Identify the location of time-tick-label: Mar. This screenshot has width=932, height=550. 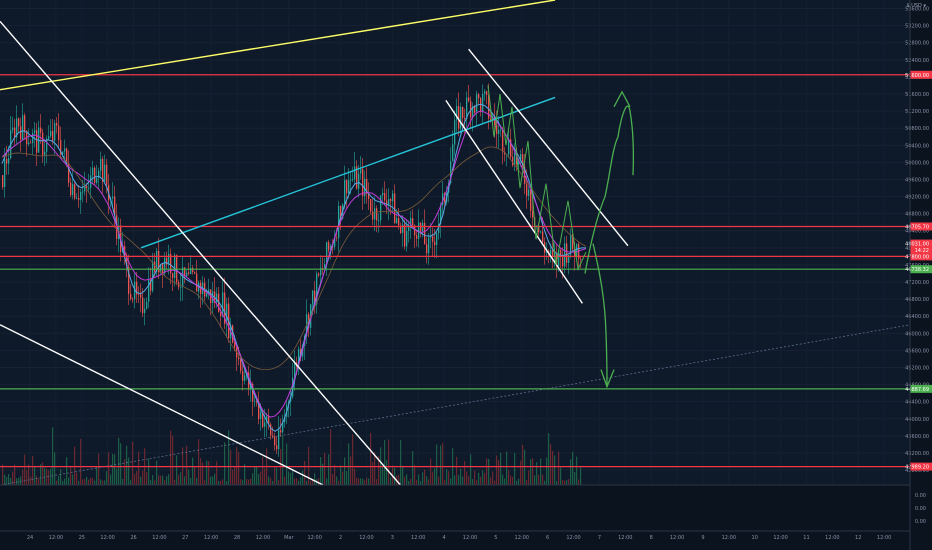
(289, 538).